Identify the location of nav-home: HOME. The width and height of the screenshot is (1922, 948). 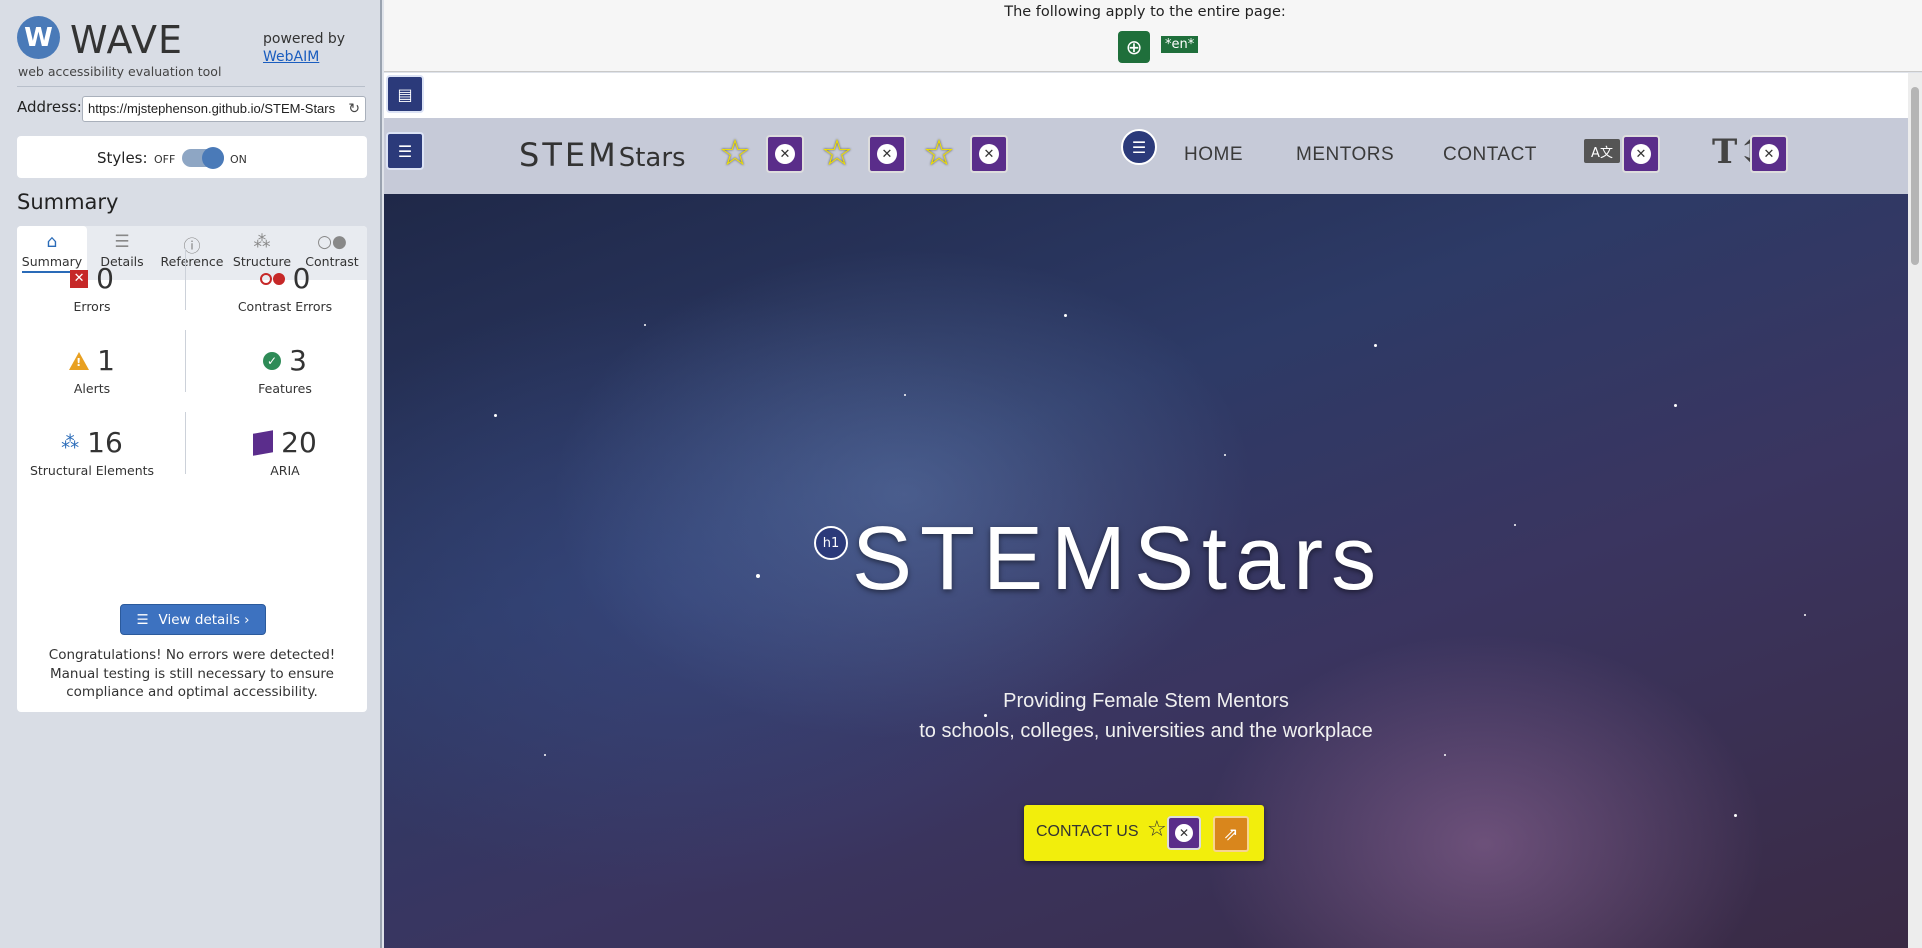
(1213, 155).